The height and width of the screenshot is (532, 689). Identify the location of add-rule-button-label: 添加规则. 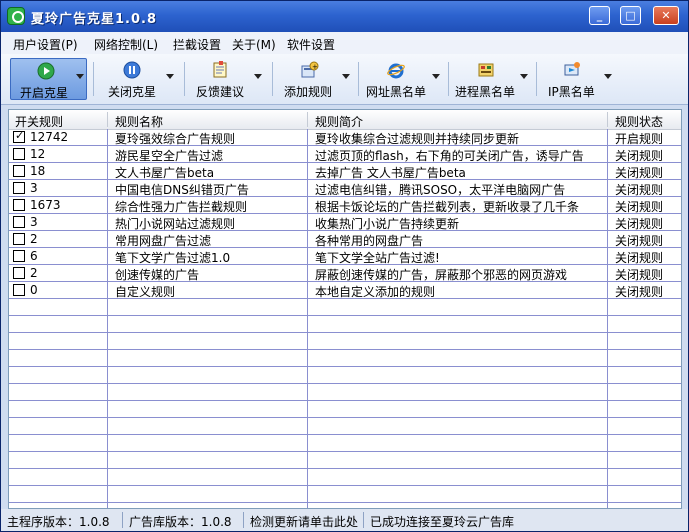
(308, 92).